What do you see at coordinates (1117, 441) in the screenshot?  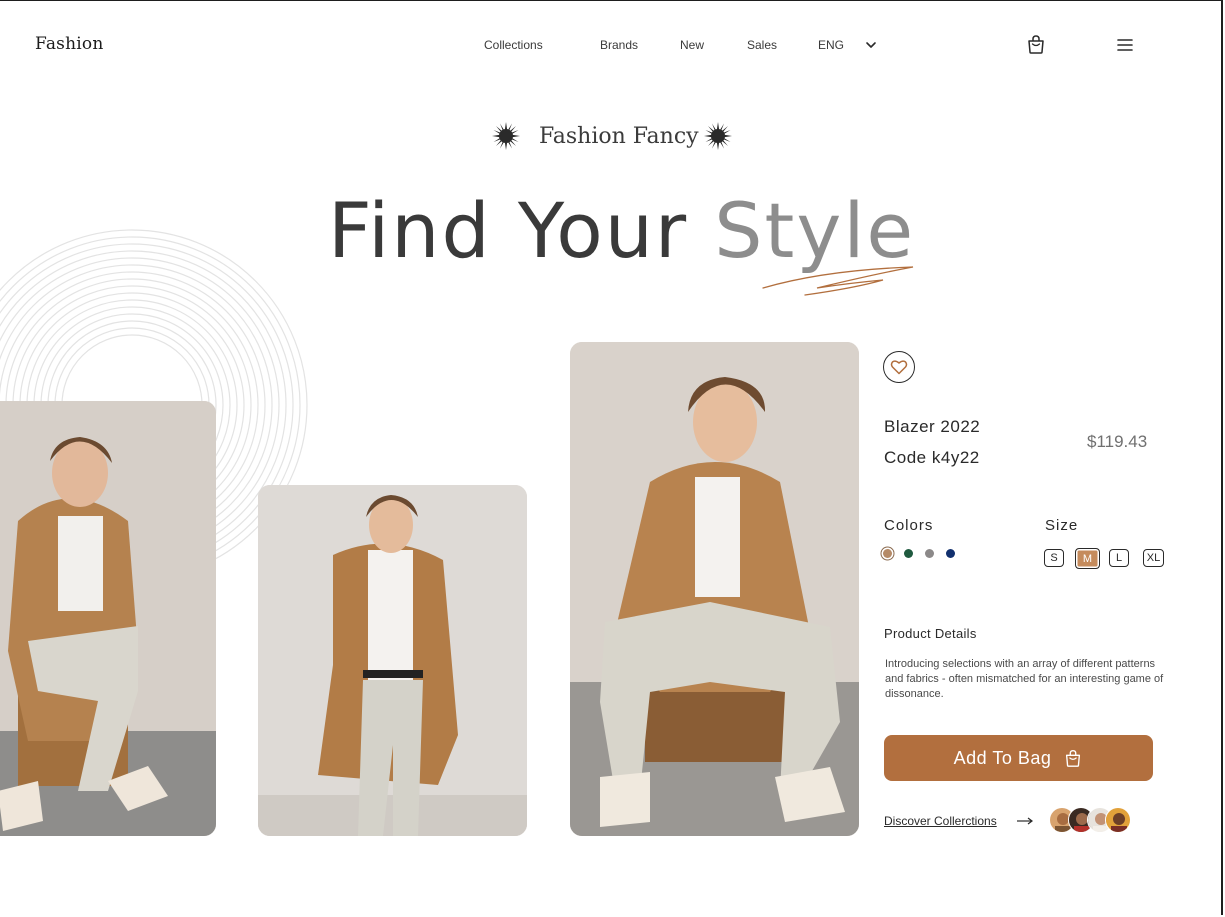 I see `product-price: $119.43` at bounding box center [1117, 441].